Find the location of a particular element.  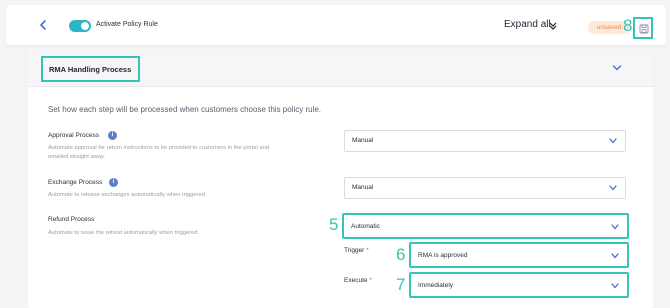

activate-policy-toggle is located at coordinates (80, 26).